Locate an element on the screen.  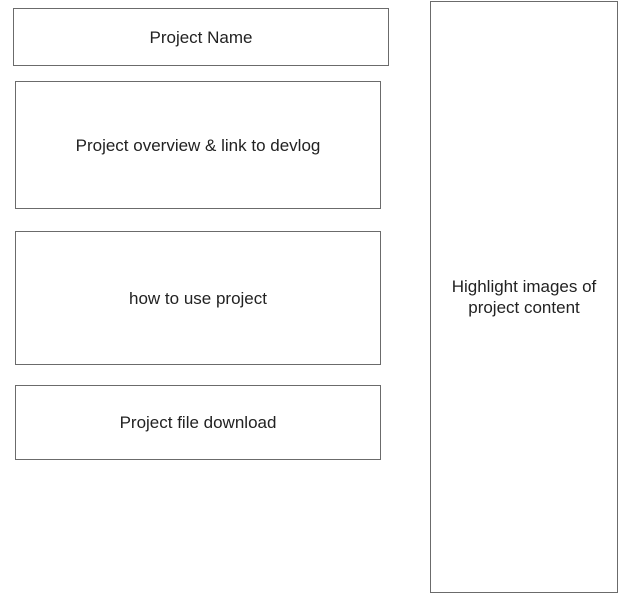
project-overview-box: Project overview & link to devlog is located at coordinates (198, 145).